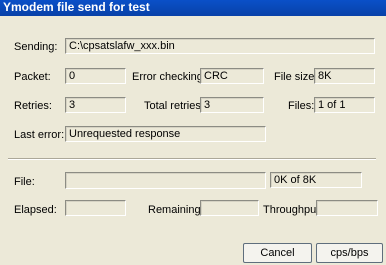 The image size is (386, 265). Describe the element at coordinates (95, 76) in the screenshot. I see `packet-field: 0` at that location.